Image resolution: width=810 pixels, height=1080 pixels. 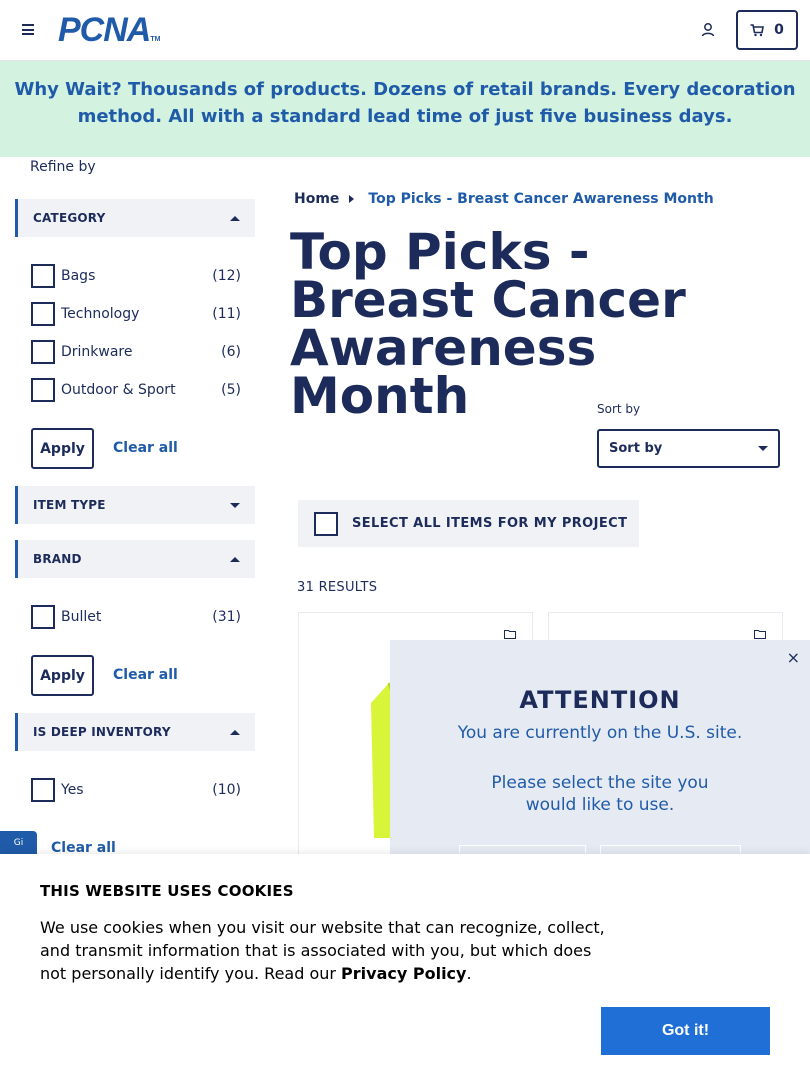 I want to click on cart-count: 0, so click(x=779, y=30).